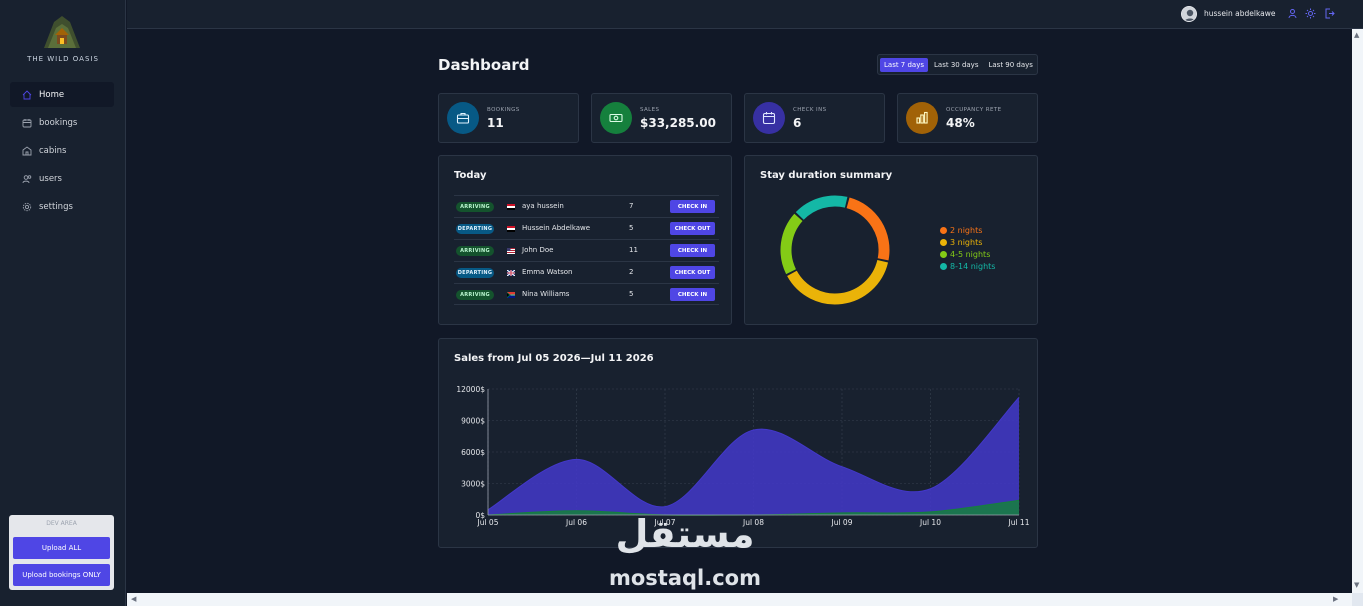 Image resolution: width=1363 pixels, height=606 pixels. Describe the element at coordinates (1357, 599) in the screenshot. I see `scrollbar-corner` at that location.